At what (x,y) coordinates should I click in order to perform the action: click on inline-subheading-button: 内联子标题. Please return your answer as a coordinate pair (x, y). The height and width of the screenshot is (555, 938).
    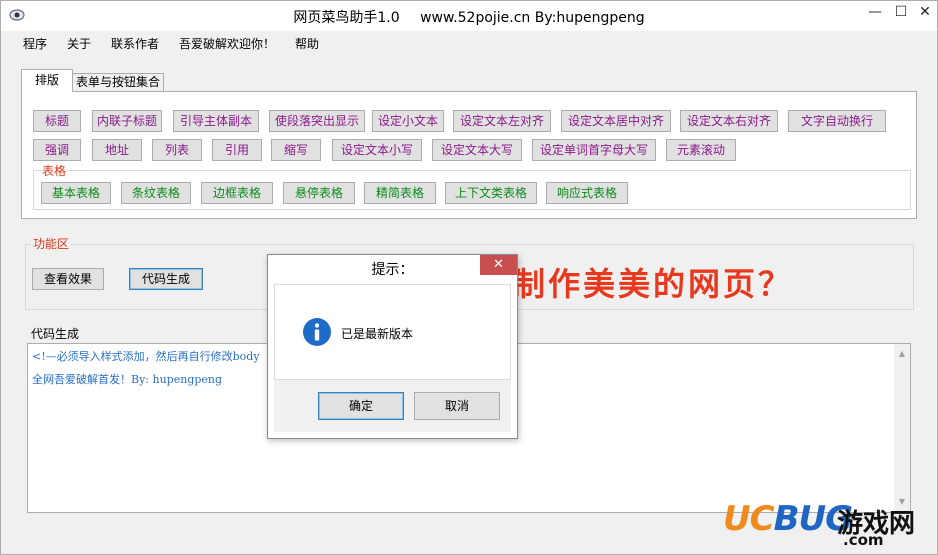
    Looking at the image, I should click on (127, 121).